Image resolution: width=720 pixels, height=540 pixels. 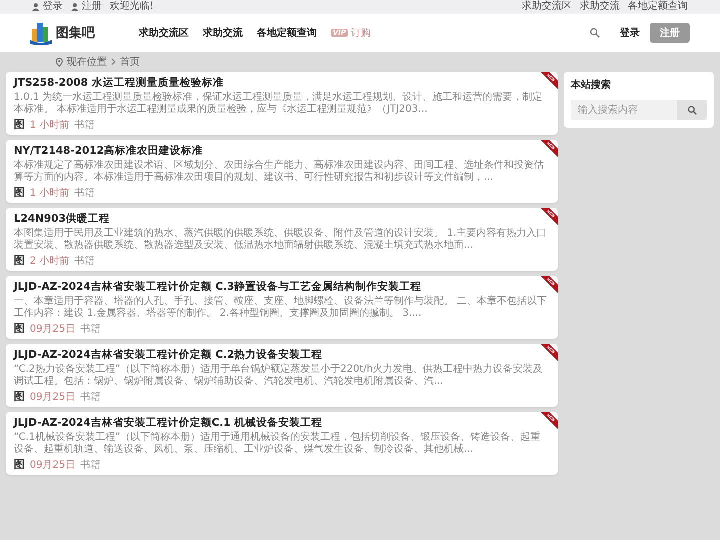 I want to click on buildings-icon, so click(x=41, y=33).